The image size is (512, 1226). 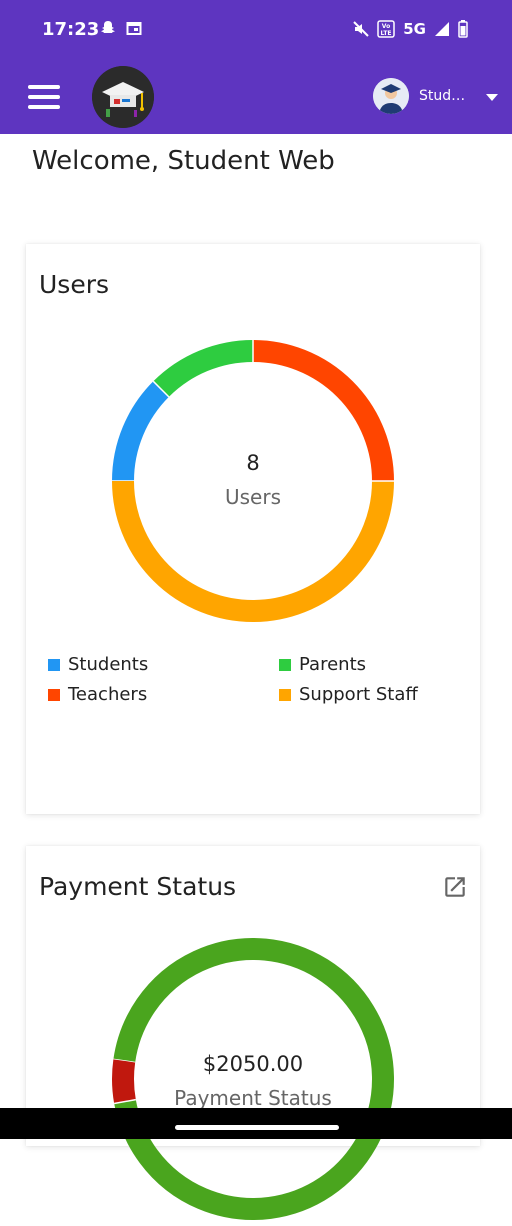 What do you see at coordinates (256, 31) in the screenshot?
I see `status-bar: 17:23 Vo LTE 5G` at bounding box center [256, 31].